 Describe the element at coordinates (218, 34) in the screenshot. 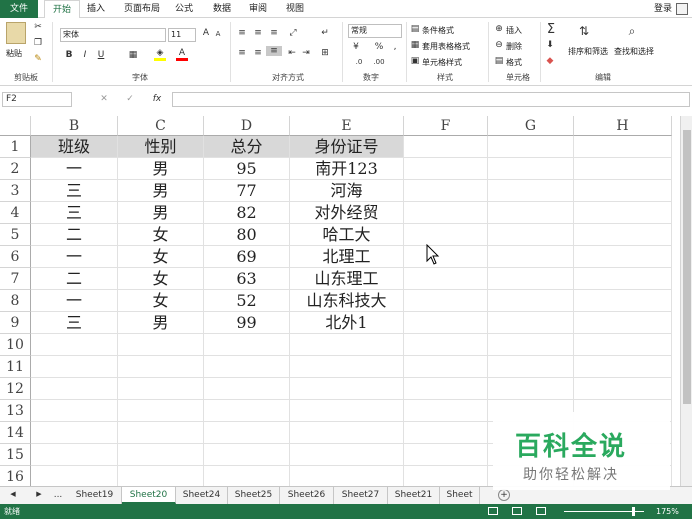

I see `decrease-font-icon: A` at that location.